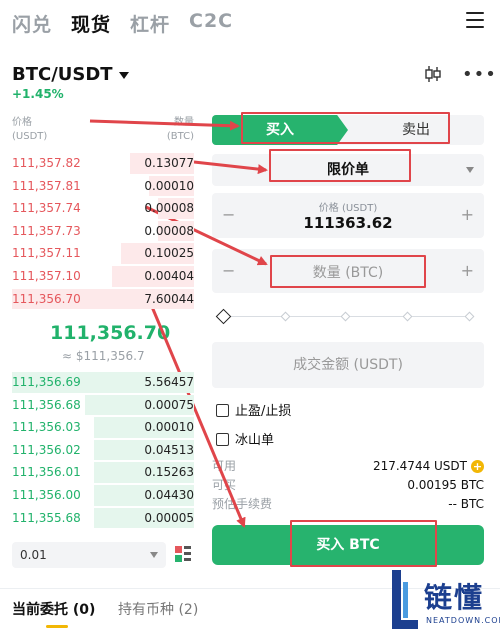  Describe the element at coordinates (46, 472) in the screenshot. I see `orderbook-price: 111,356.01` at that location.